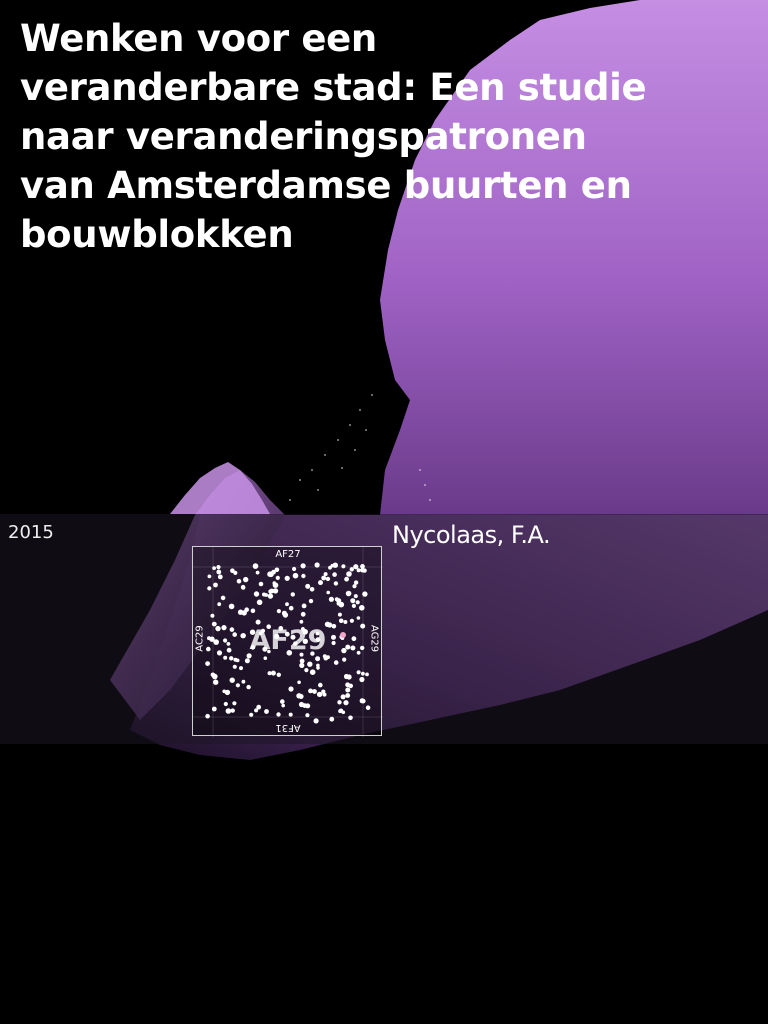 The width and height of the screenshot is (768, 1024). I want to click on grid-label-center: AF29, so click(288, 640).